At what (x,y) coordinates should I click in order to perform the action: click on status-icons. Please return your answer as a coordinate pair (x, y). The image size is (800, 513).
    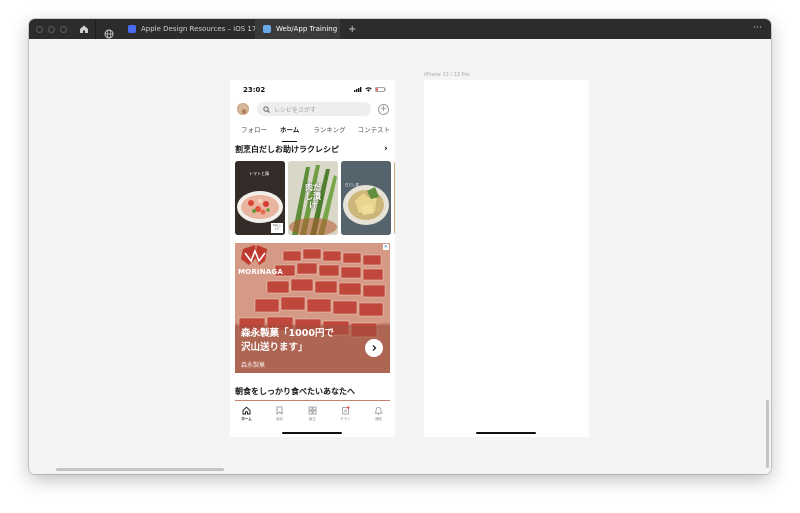
    Looking at the image, I should click on (370, 89).